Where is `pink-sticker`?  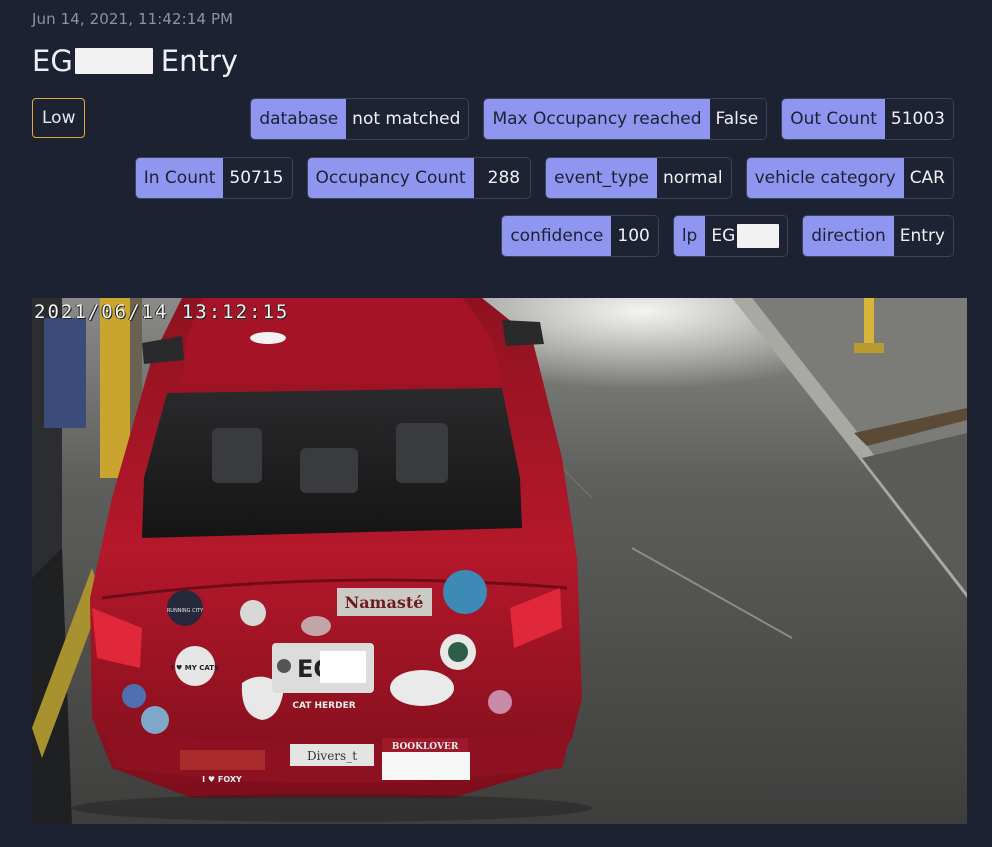
pink-sticker is located at coordinates (500, 702).